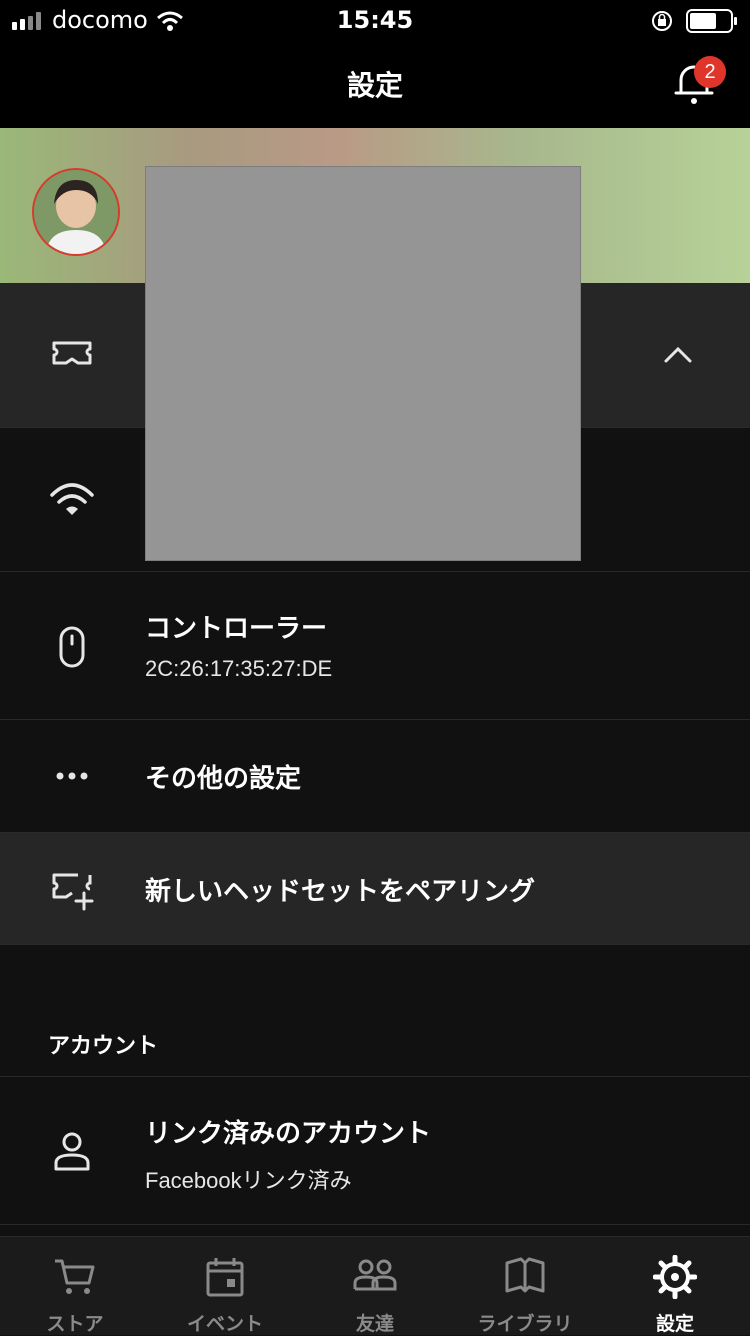 The height and width of the screenshot is (1336, 750). I want to click on notification-badge: 2, so click(710, 72).